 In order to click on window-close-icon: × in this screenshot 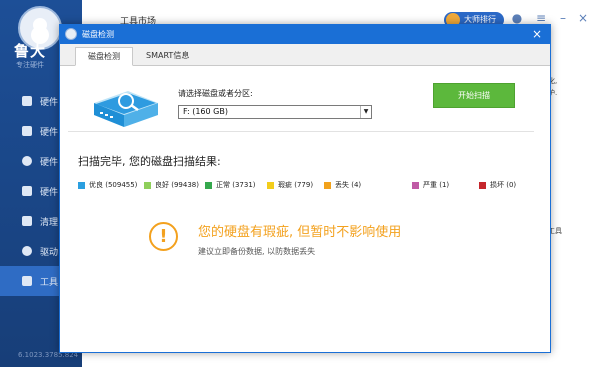, I will do `click(583, 18)`.